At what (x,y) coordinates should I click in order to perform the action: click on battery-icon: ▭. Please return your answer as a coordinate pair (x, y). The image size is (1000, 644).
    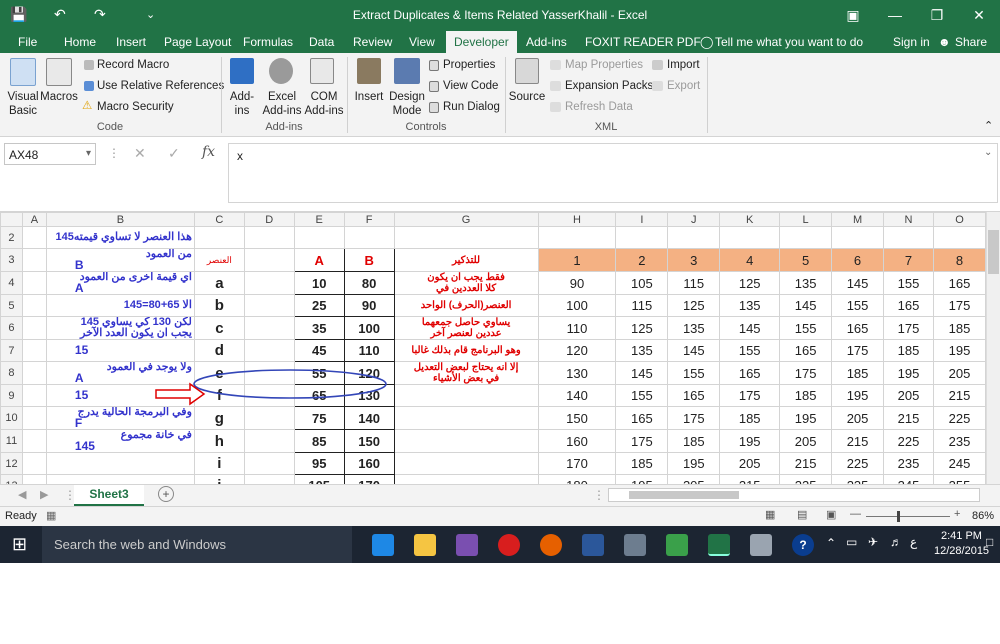
    Looking at the image, I should click on (851, 542).